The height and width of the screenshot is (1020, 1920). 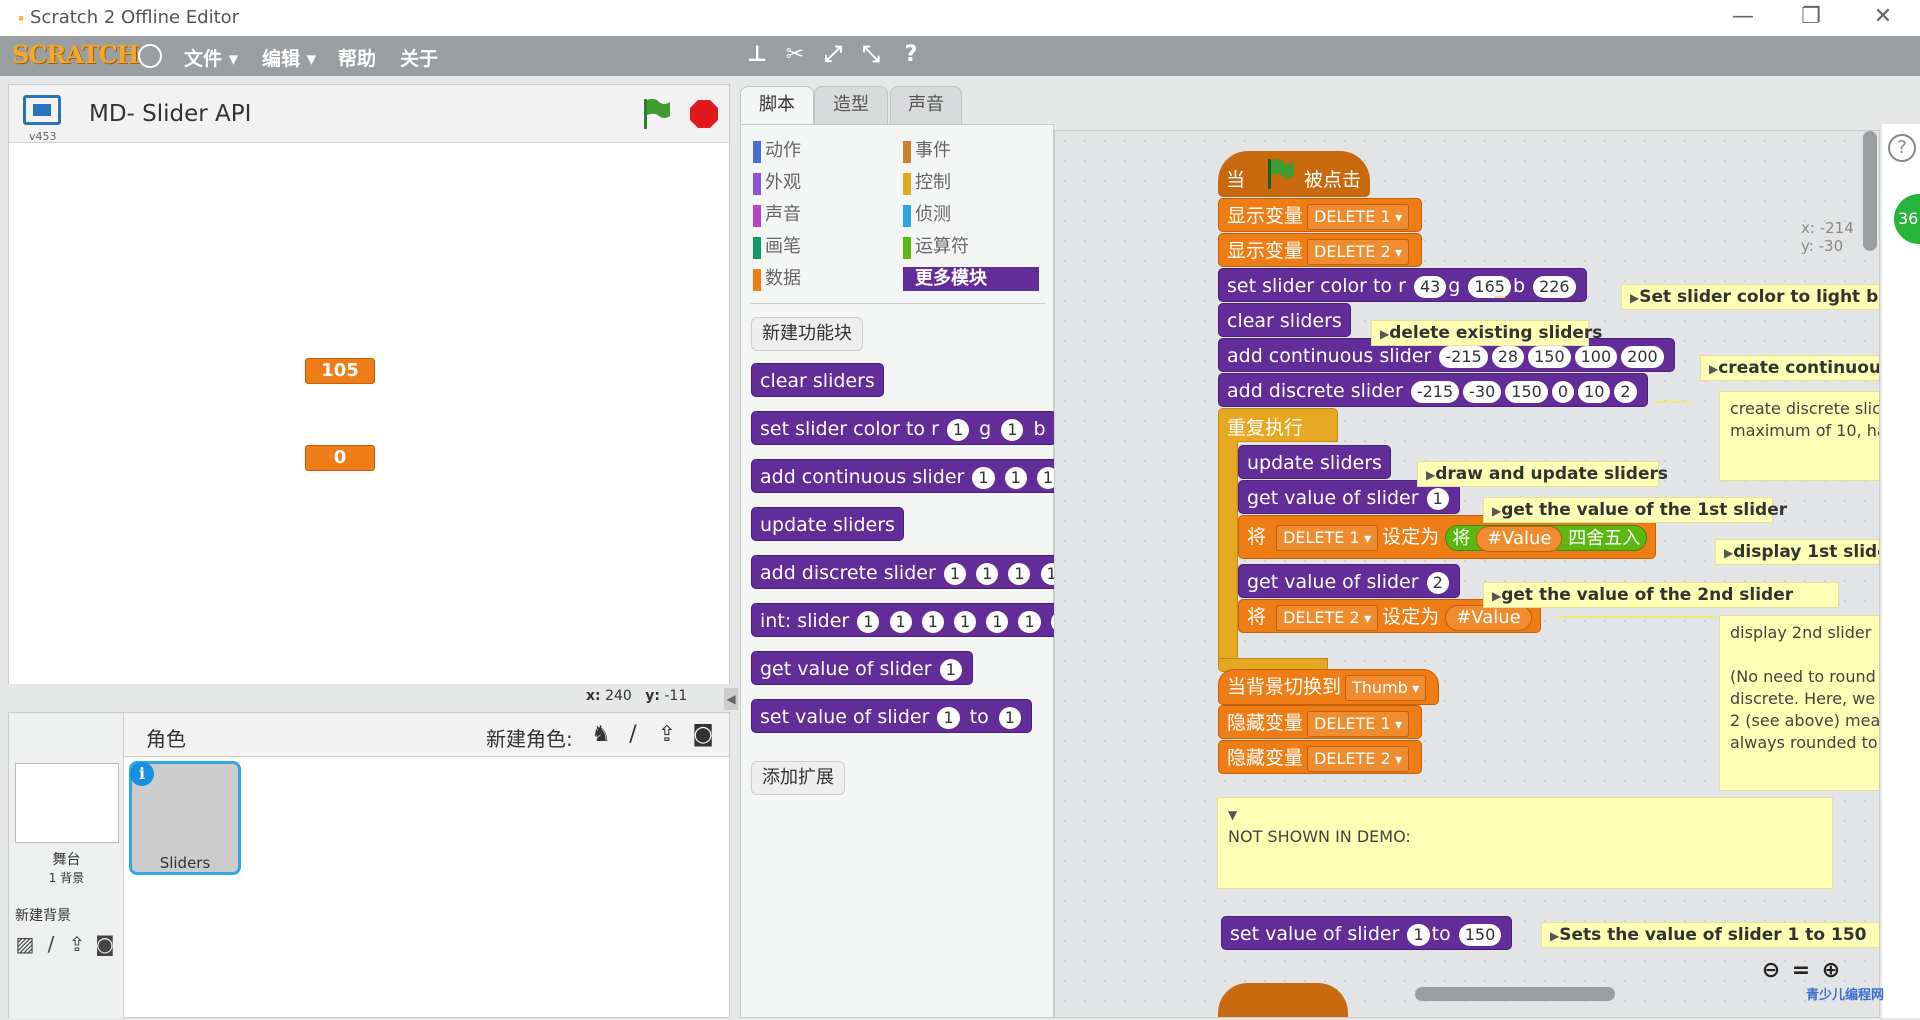 What do you see at coordinates (67, 803) in the screenshot?
I see `stage-thumbnail` at bounding box center [67, 803].